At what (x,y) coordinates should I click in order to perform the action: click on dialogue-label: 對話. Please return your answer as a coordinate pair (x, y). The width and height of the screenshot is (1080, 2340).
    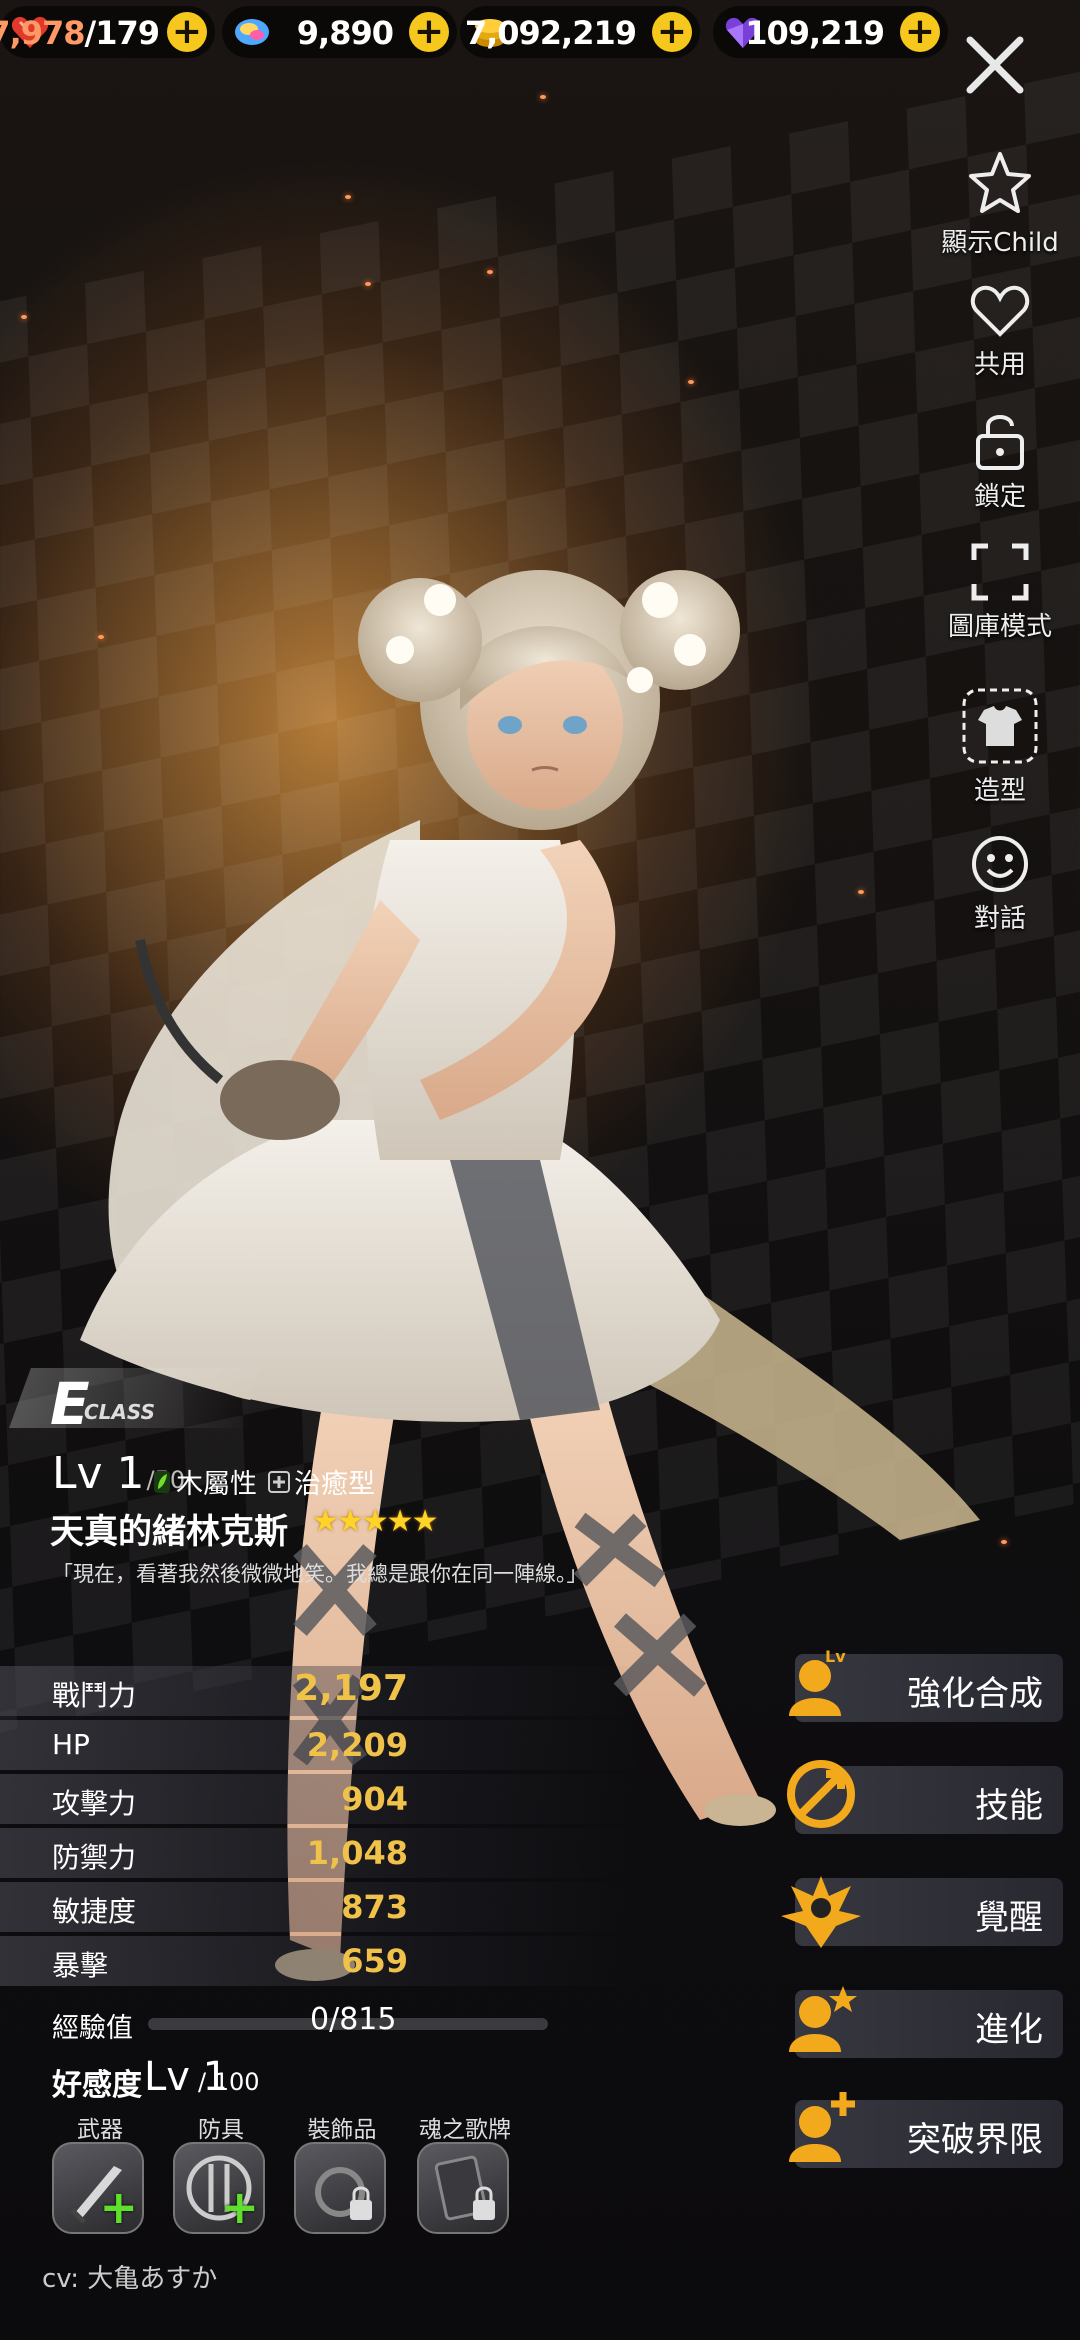
    Looking at the image, I should click on (999, 919).